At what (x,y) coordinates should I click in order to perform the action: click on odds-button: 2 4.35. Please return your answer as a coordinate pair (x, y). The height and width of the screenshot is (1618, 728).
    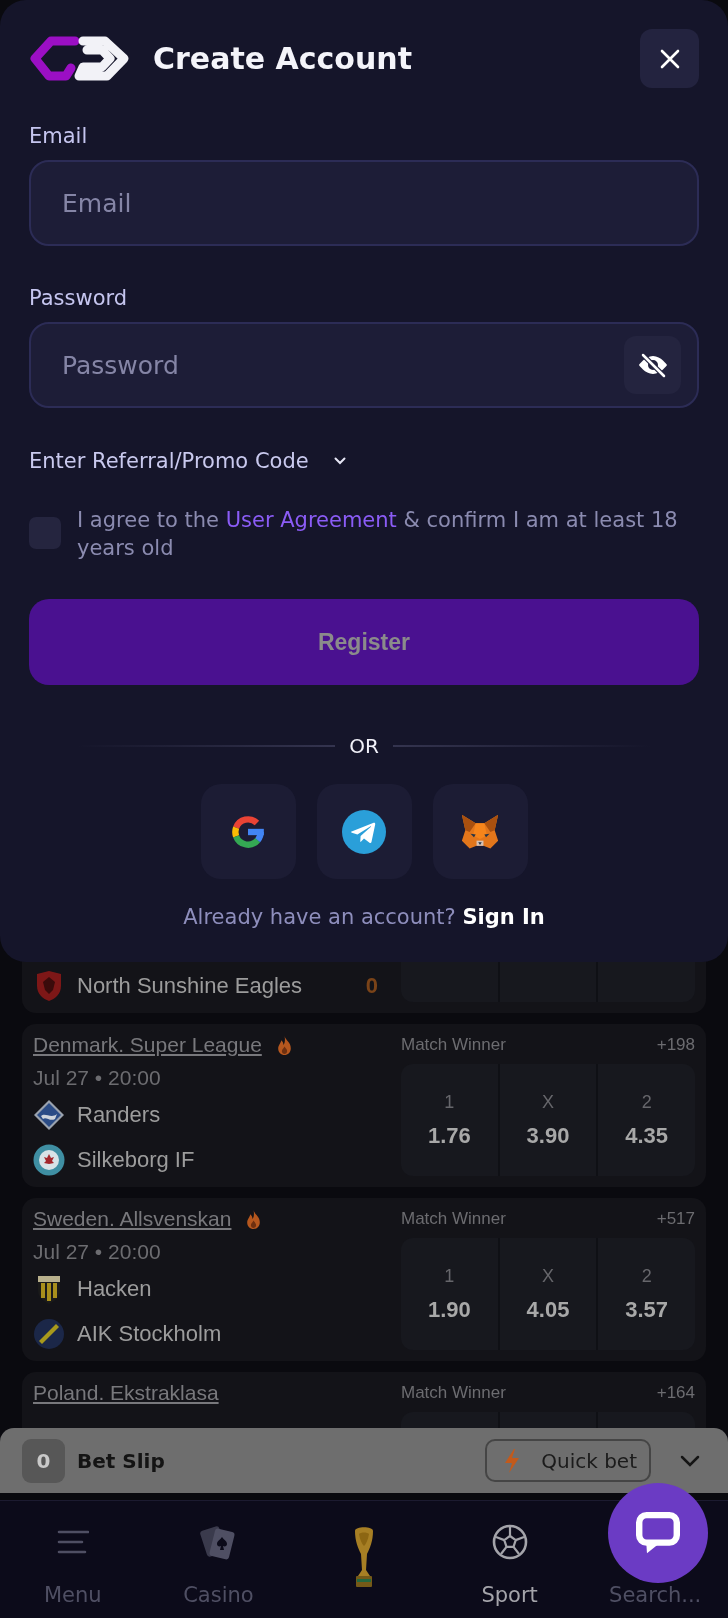
    Looking at the image, I should click on (645, 1120).